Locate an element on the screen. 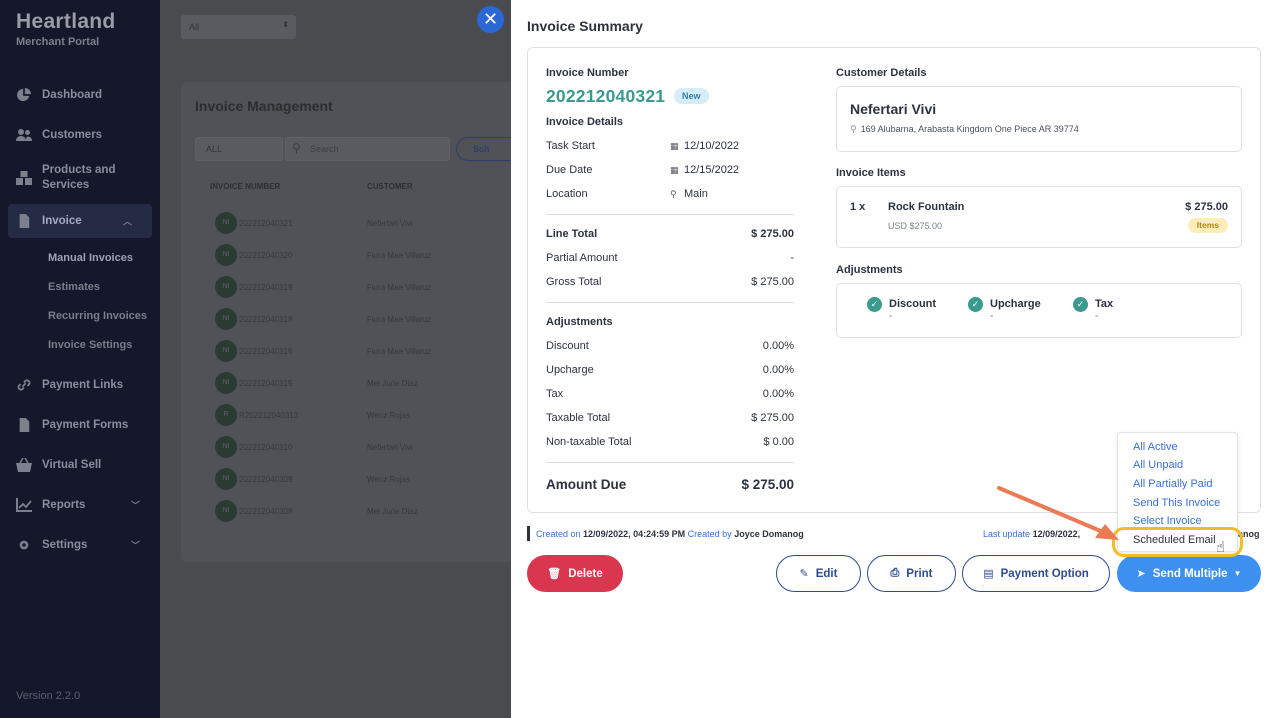 The height and width of the screenshot is (718, 1277). column-header-customer: CUSTOMER is located at coordinates (390, 186).